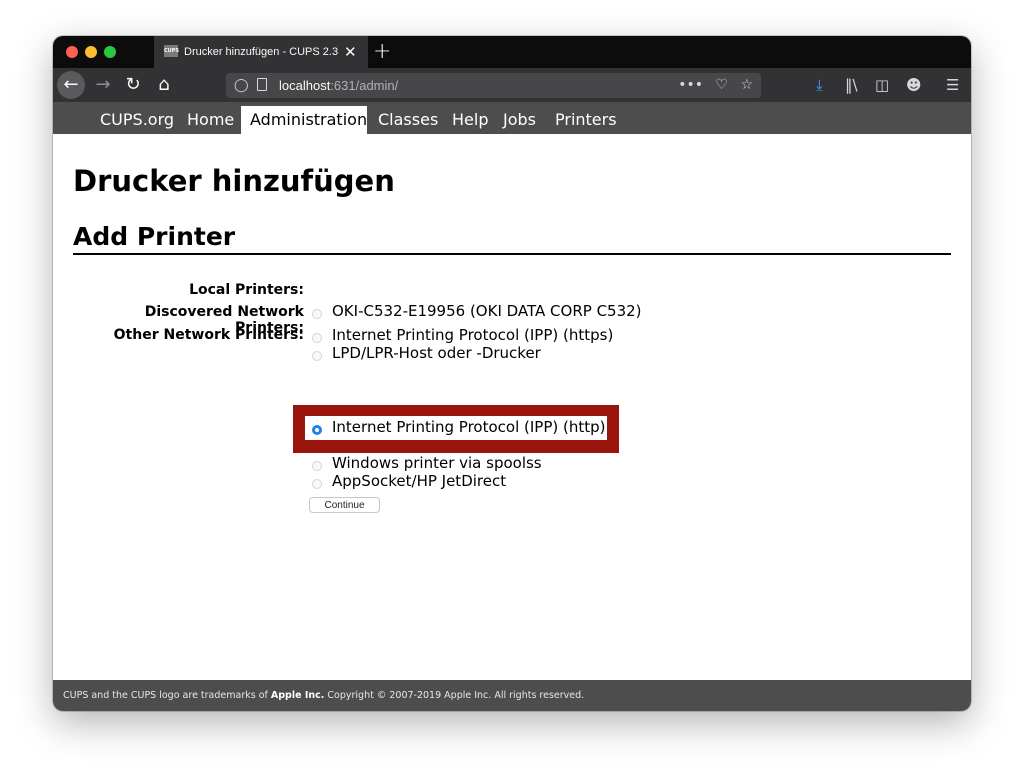 Image resolution: width=1024 pixels, height=782 pixels. Describe the element at coordinates (305, 85) in the screenshot. I see `url-host: localhost` at that location.